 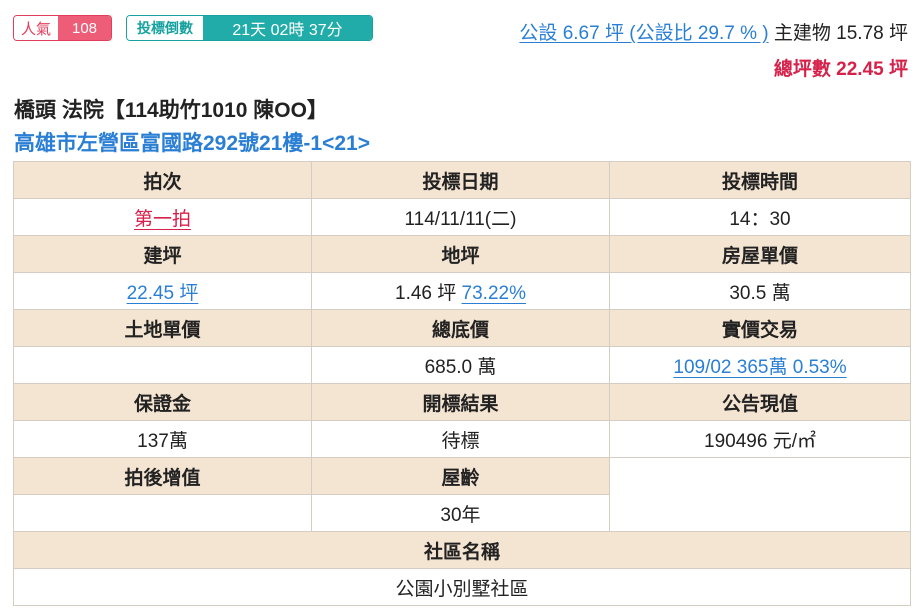 I want to click on popularity-count: 108, so click(x=84, y=28).